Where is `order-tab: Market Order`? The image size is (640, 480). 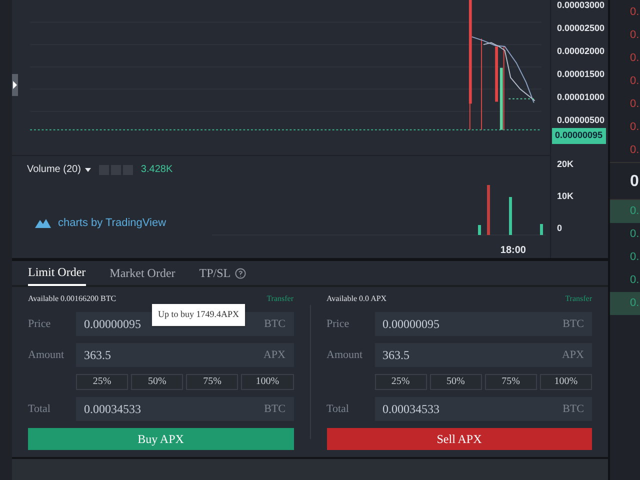 order-tab: Market Order is located at coordinates (143, 273).